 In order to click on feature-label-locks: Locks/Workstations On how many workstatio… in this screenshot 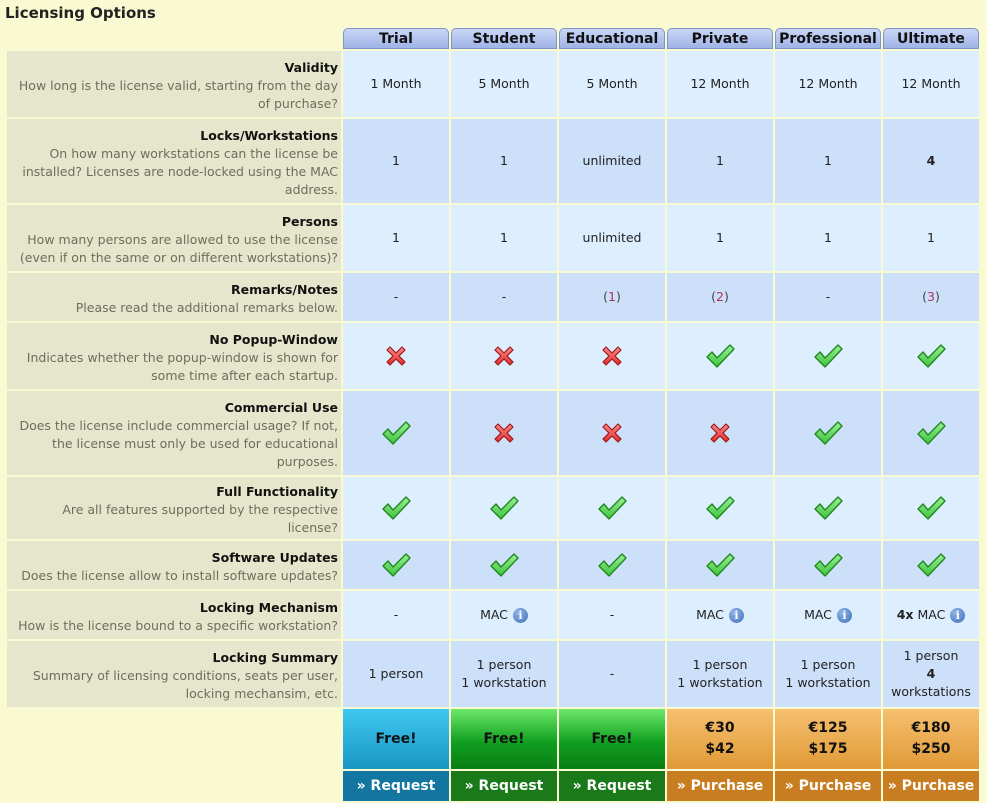, I will do `click(174, 161)`.